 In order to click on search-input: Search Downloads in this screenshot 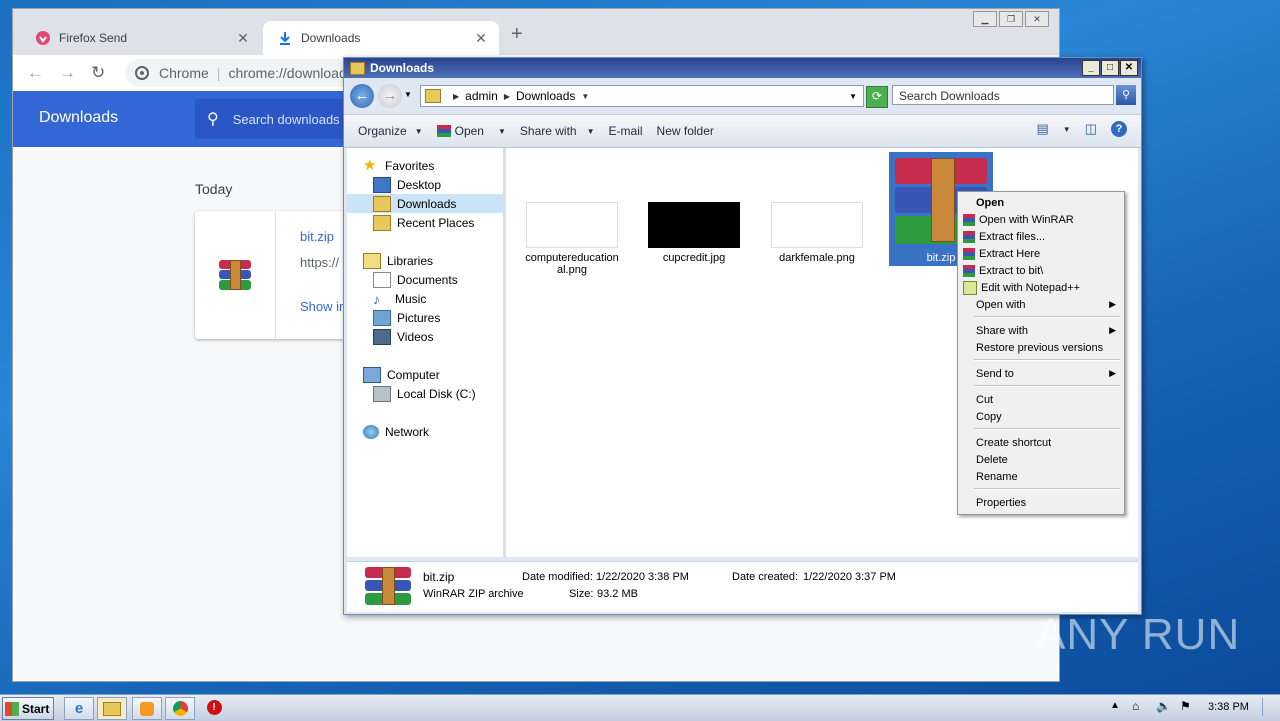, I will do `click(1003, 95)`.